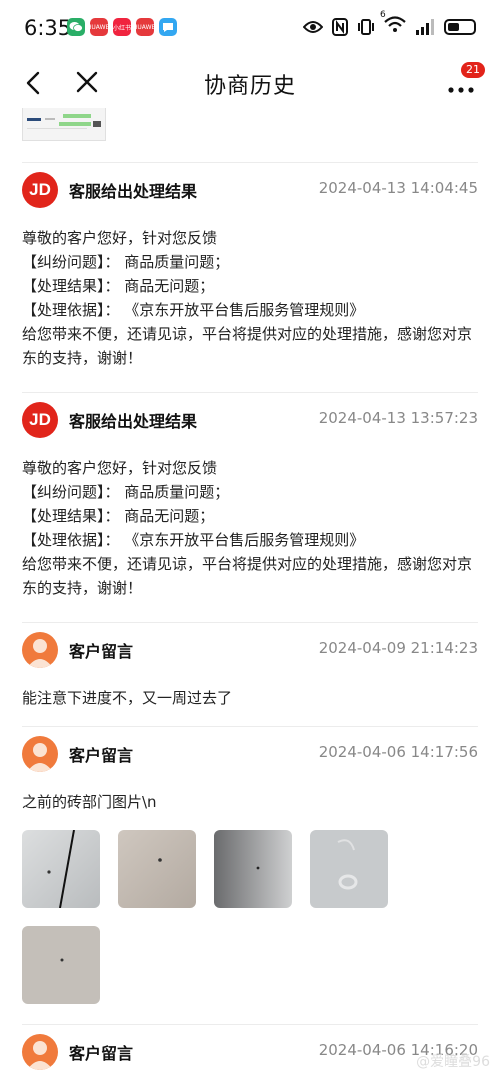 This screenshot has height=1079, width=500. Describe the element at coordinates (99, 27) in the screenshot. I see `huawei-icon-1: HUAWEI` at that location.